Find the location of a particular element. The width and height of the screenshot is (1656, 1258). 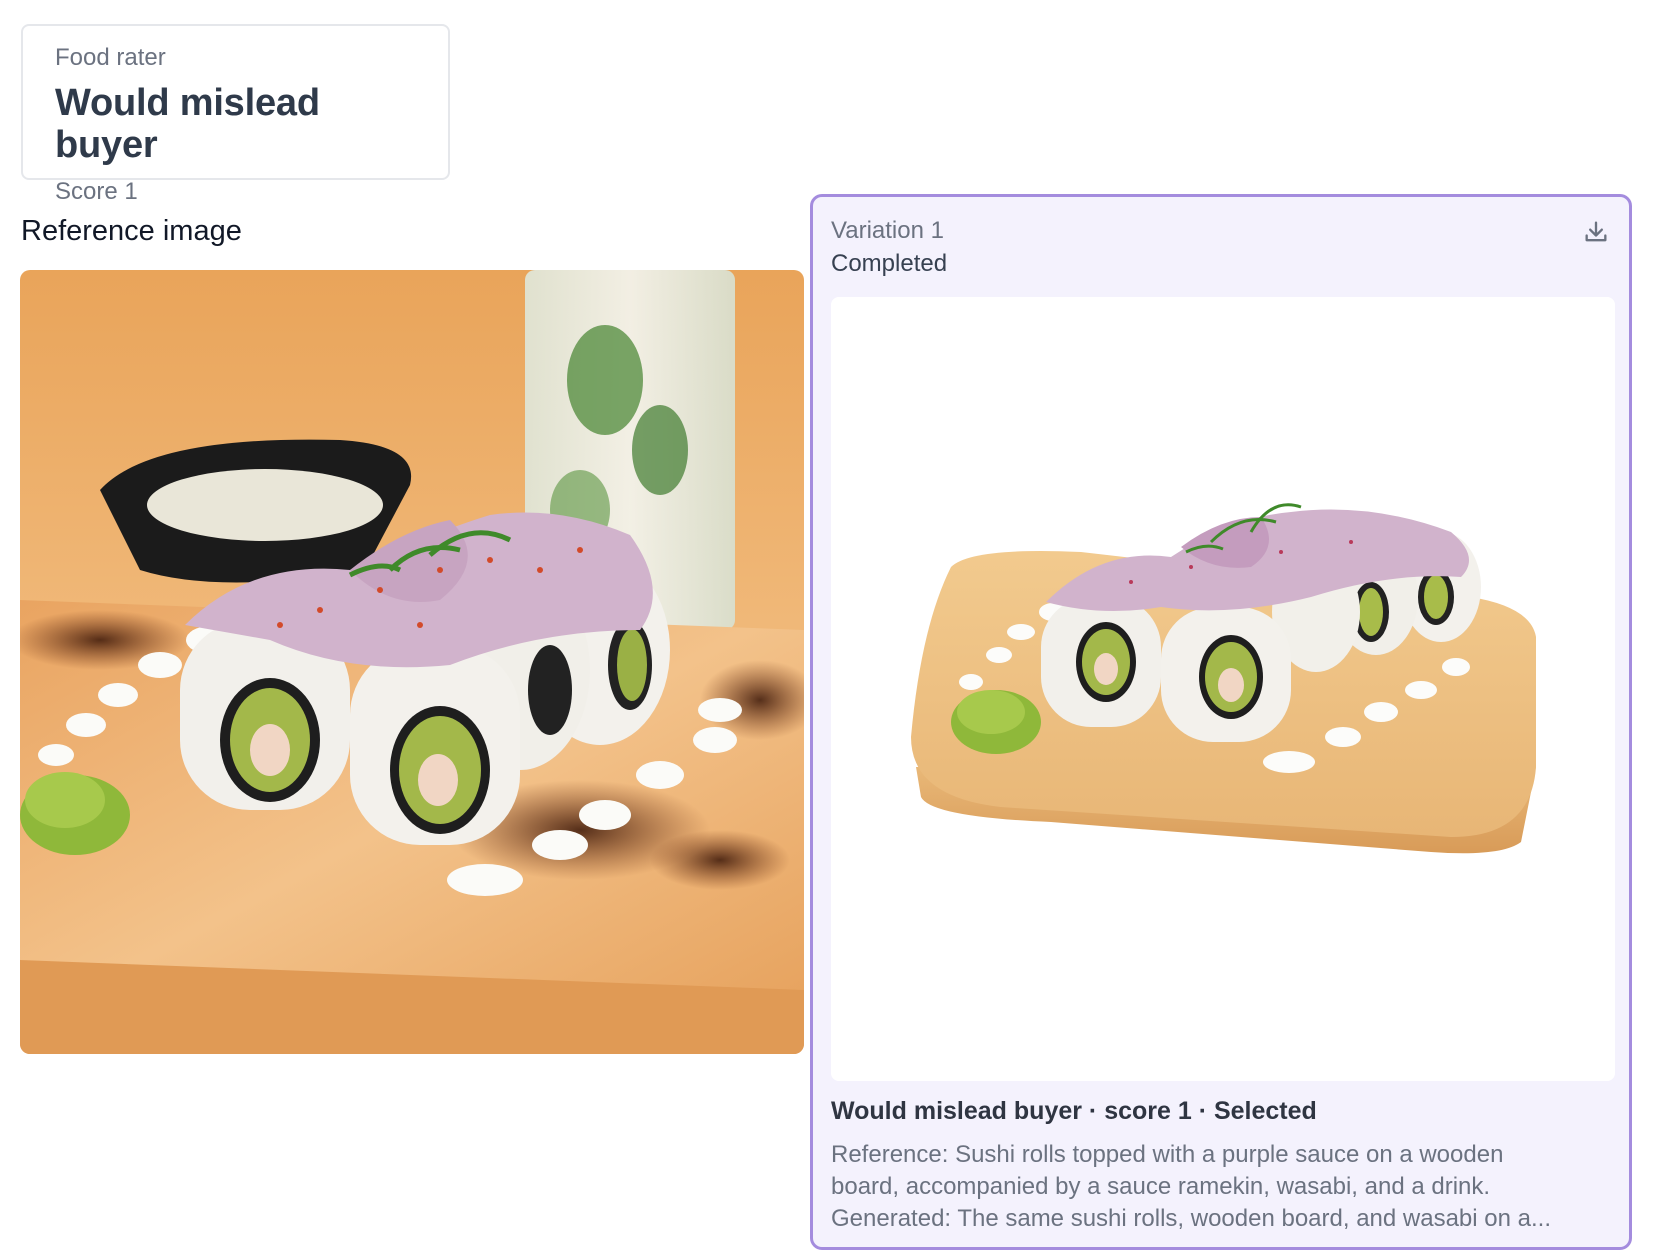

download-button is located at coordinates (1596, 232).